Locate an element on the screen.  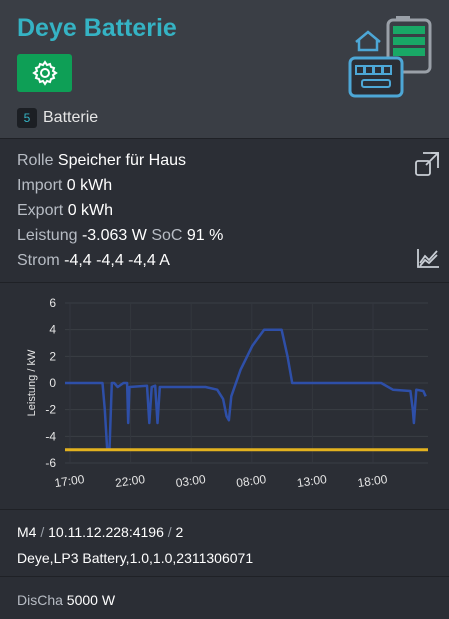
import-value: 0 kWh is located at coordinates (89, 185).